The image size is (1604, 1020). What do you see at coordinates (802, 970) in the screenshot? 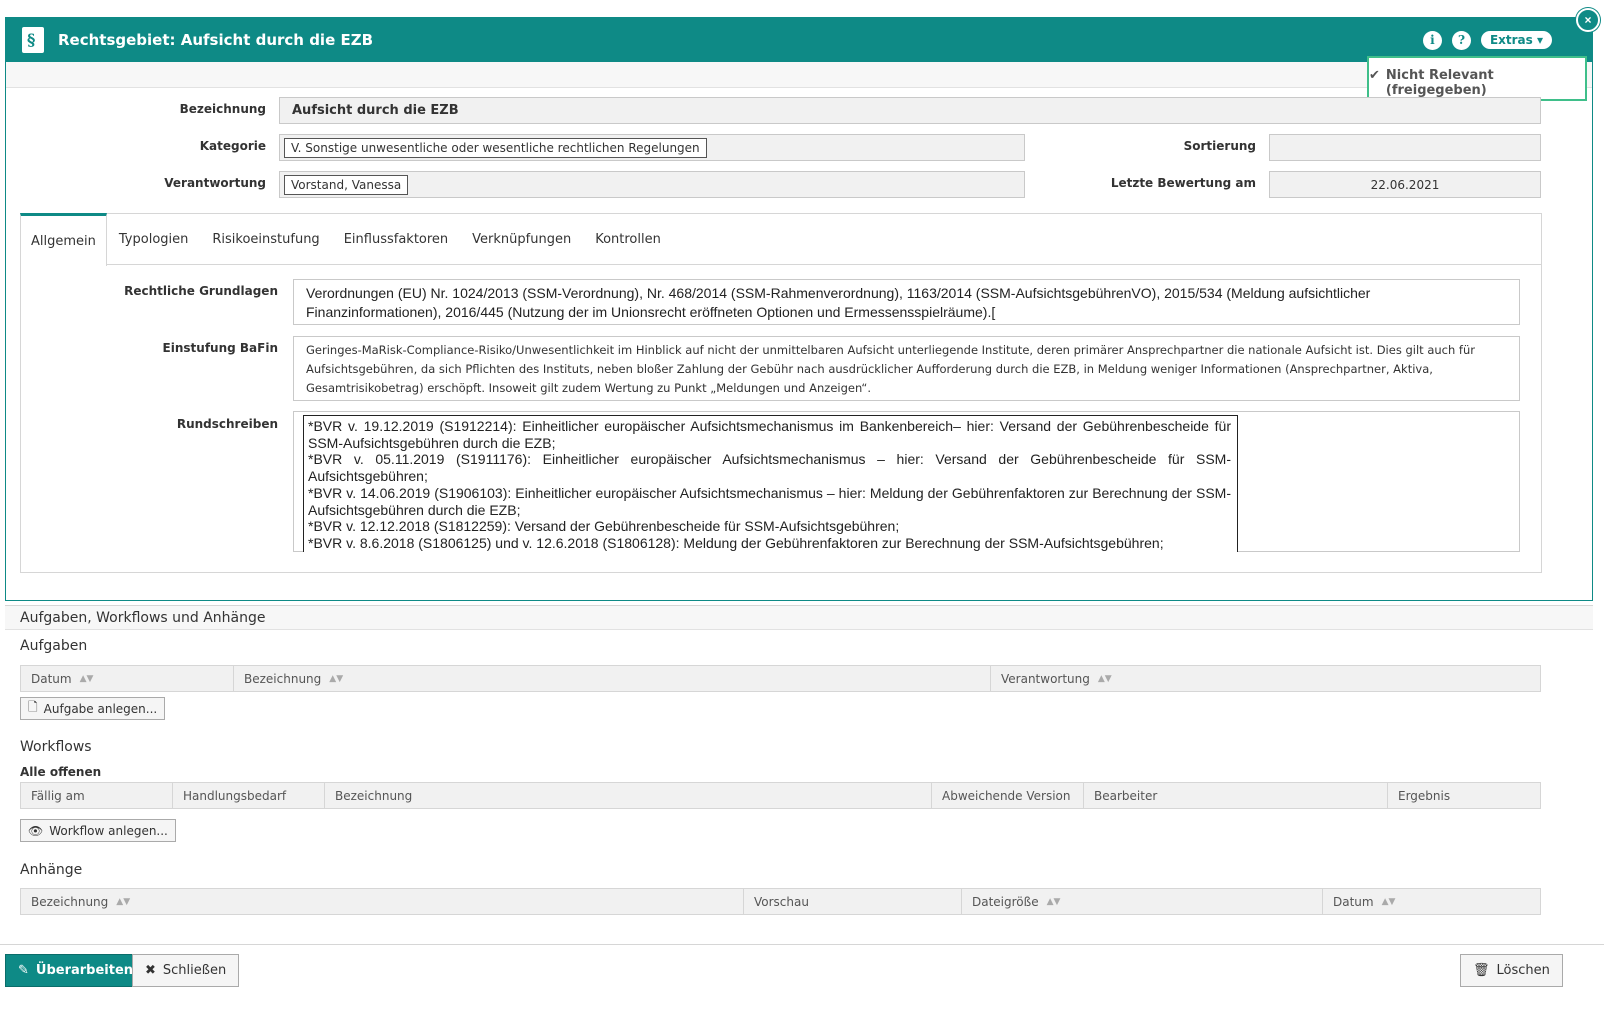
I see `dialog-footer: ✎ Überarbeiten ✖ Schließen 🗑 Löschen` at bounding box center [802, 970].